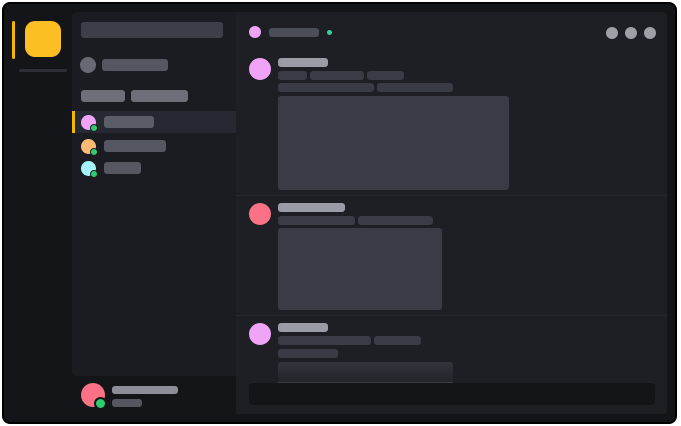 This screenshot has height=426, width=681. What do you see at coordinates (94, 396) in the screenshot?
I see `user-avatar` at bounding box center [94, 396].